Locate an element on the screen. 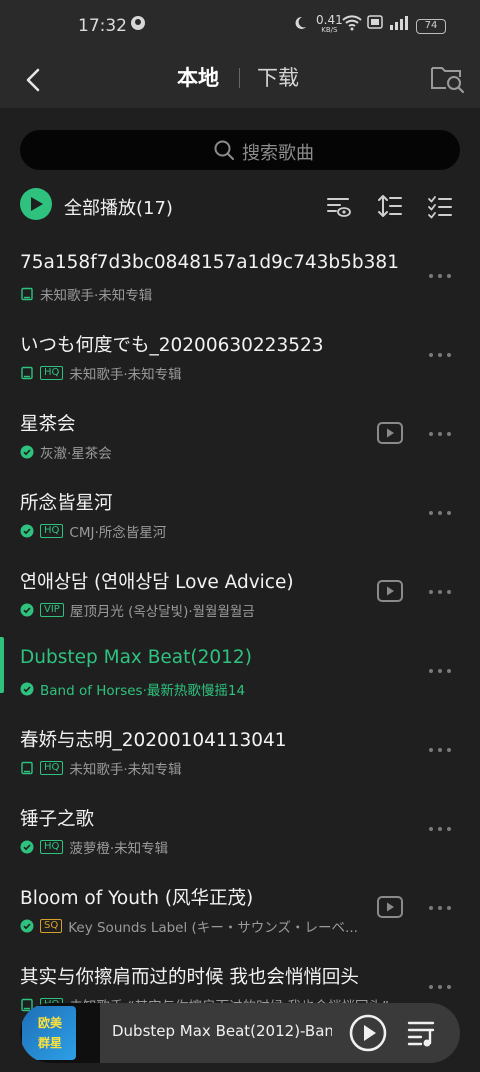 This screenshot has width=480, height=1072. hd-icon is located at coordinates (375, 24).